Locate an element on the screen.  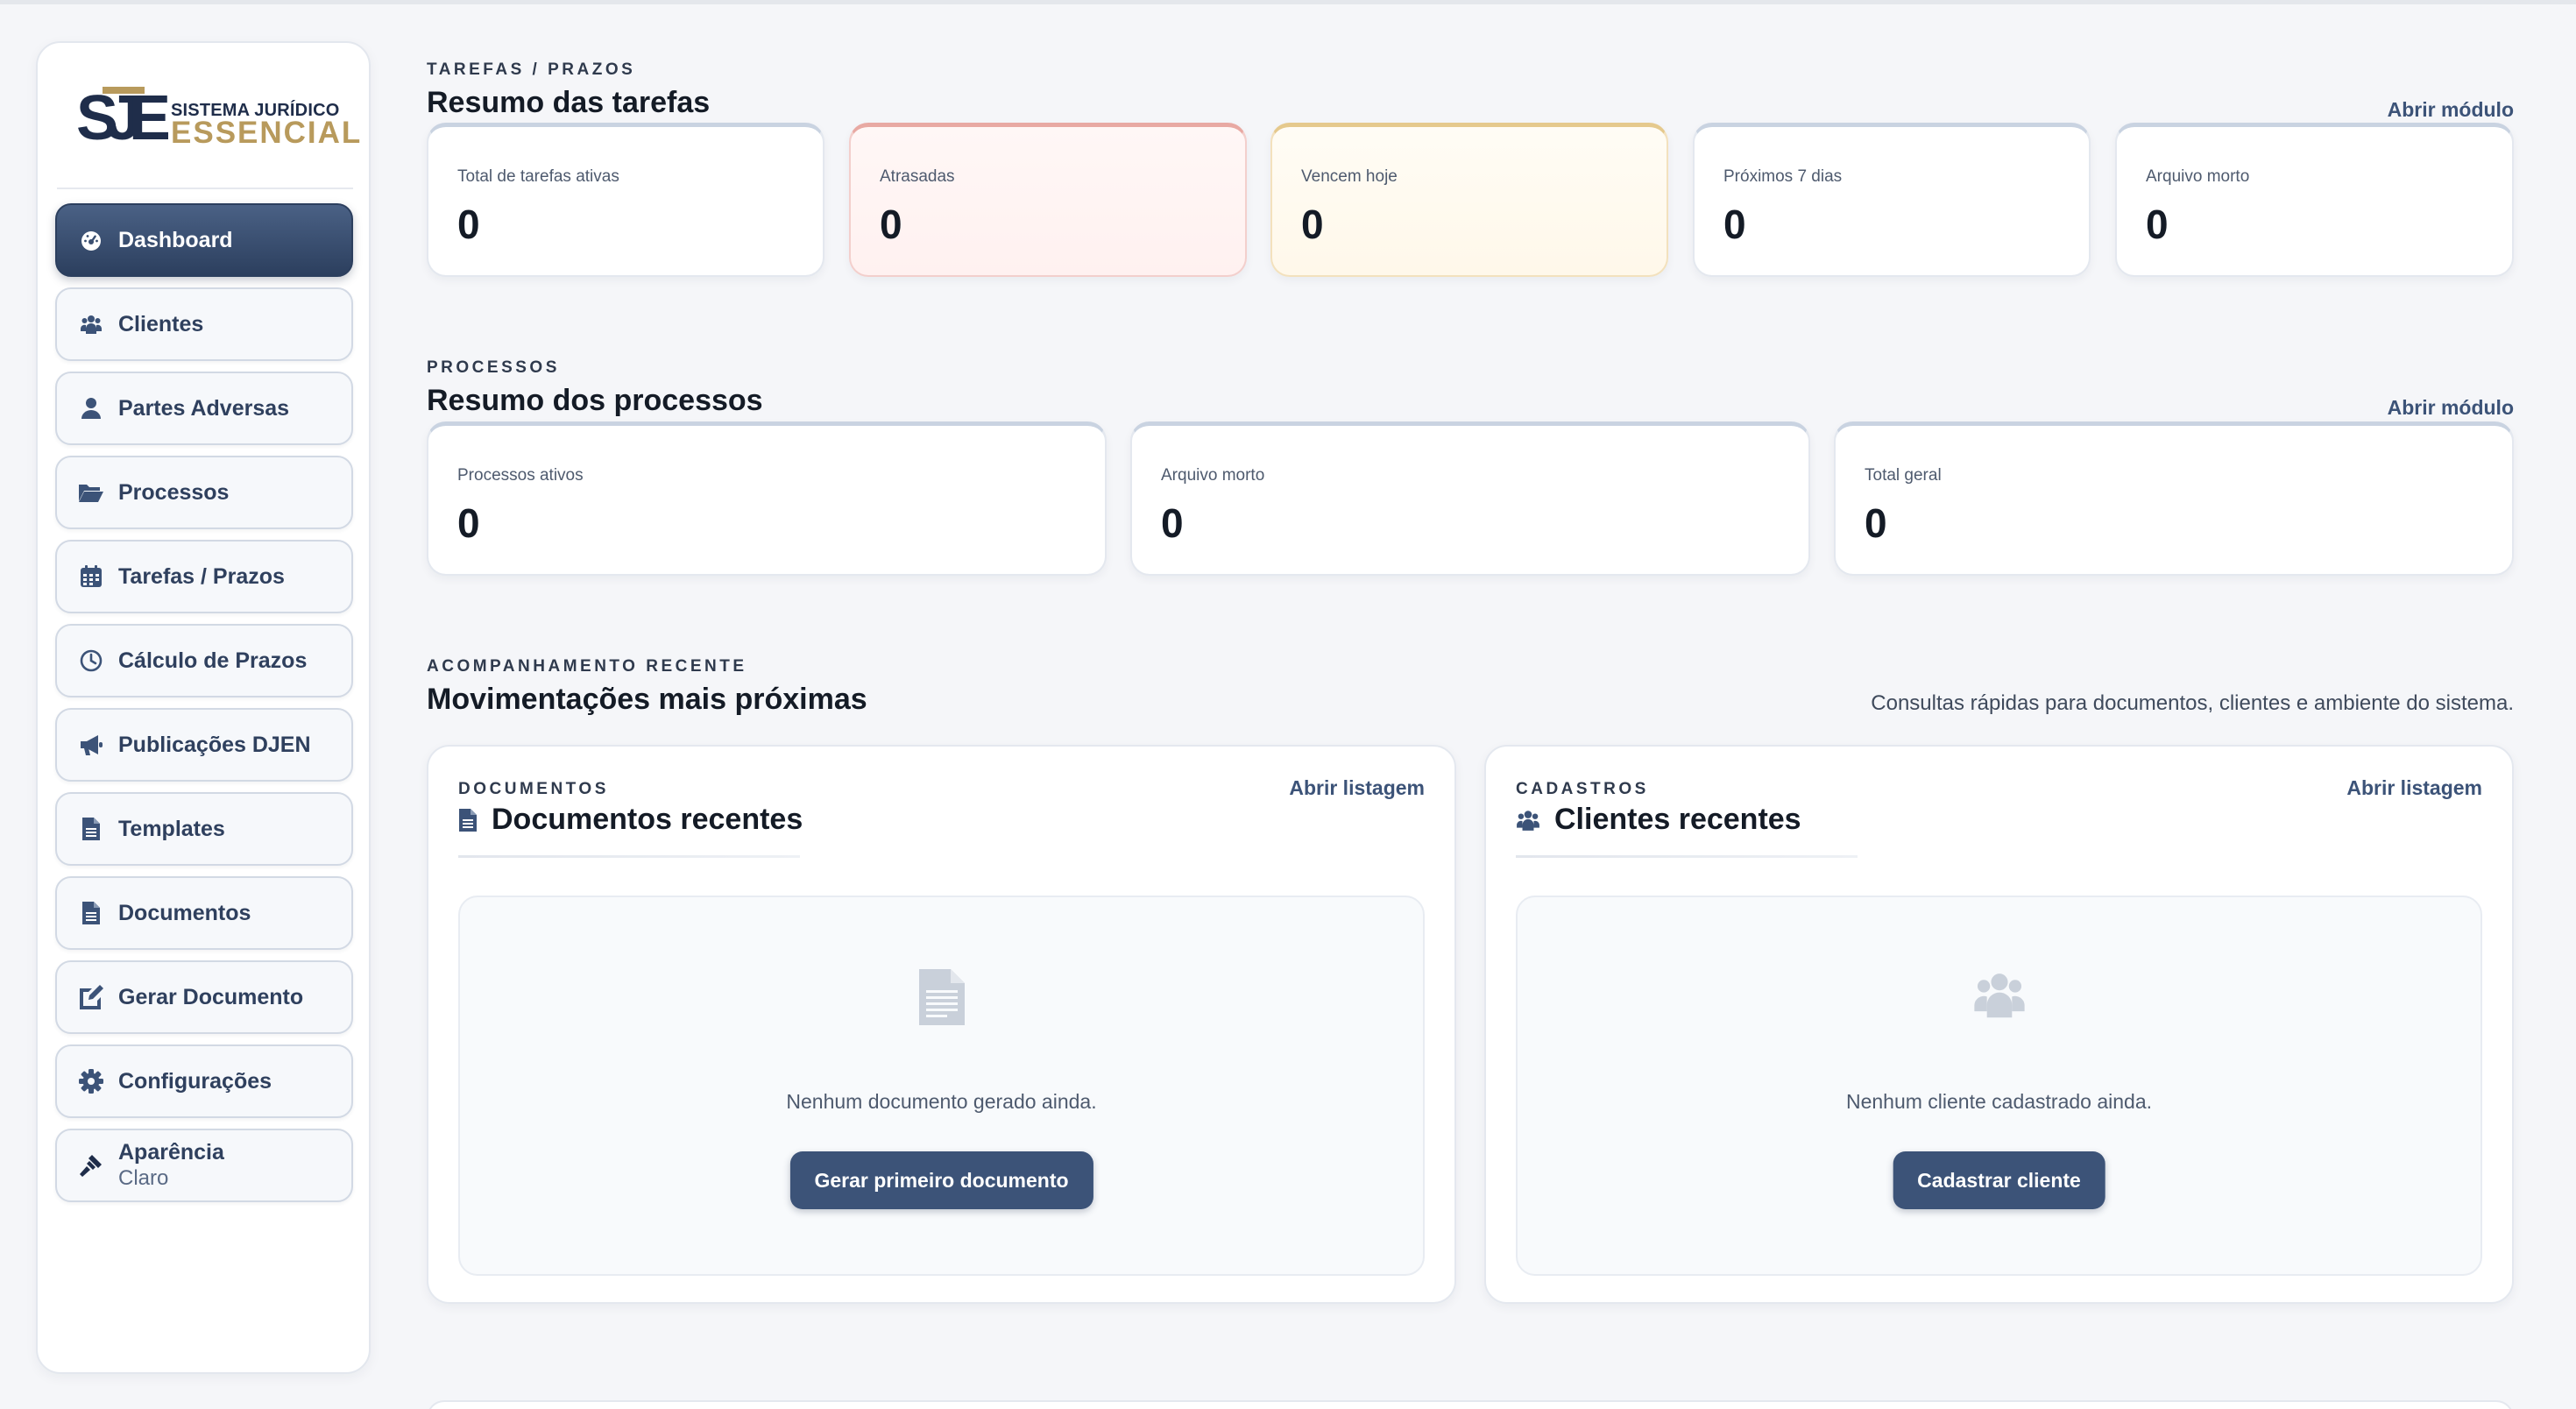
sidebar-item-label: Tarefas / Prazos is located at coordinates (201, 576).